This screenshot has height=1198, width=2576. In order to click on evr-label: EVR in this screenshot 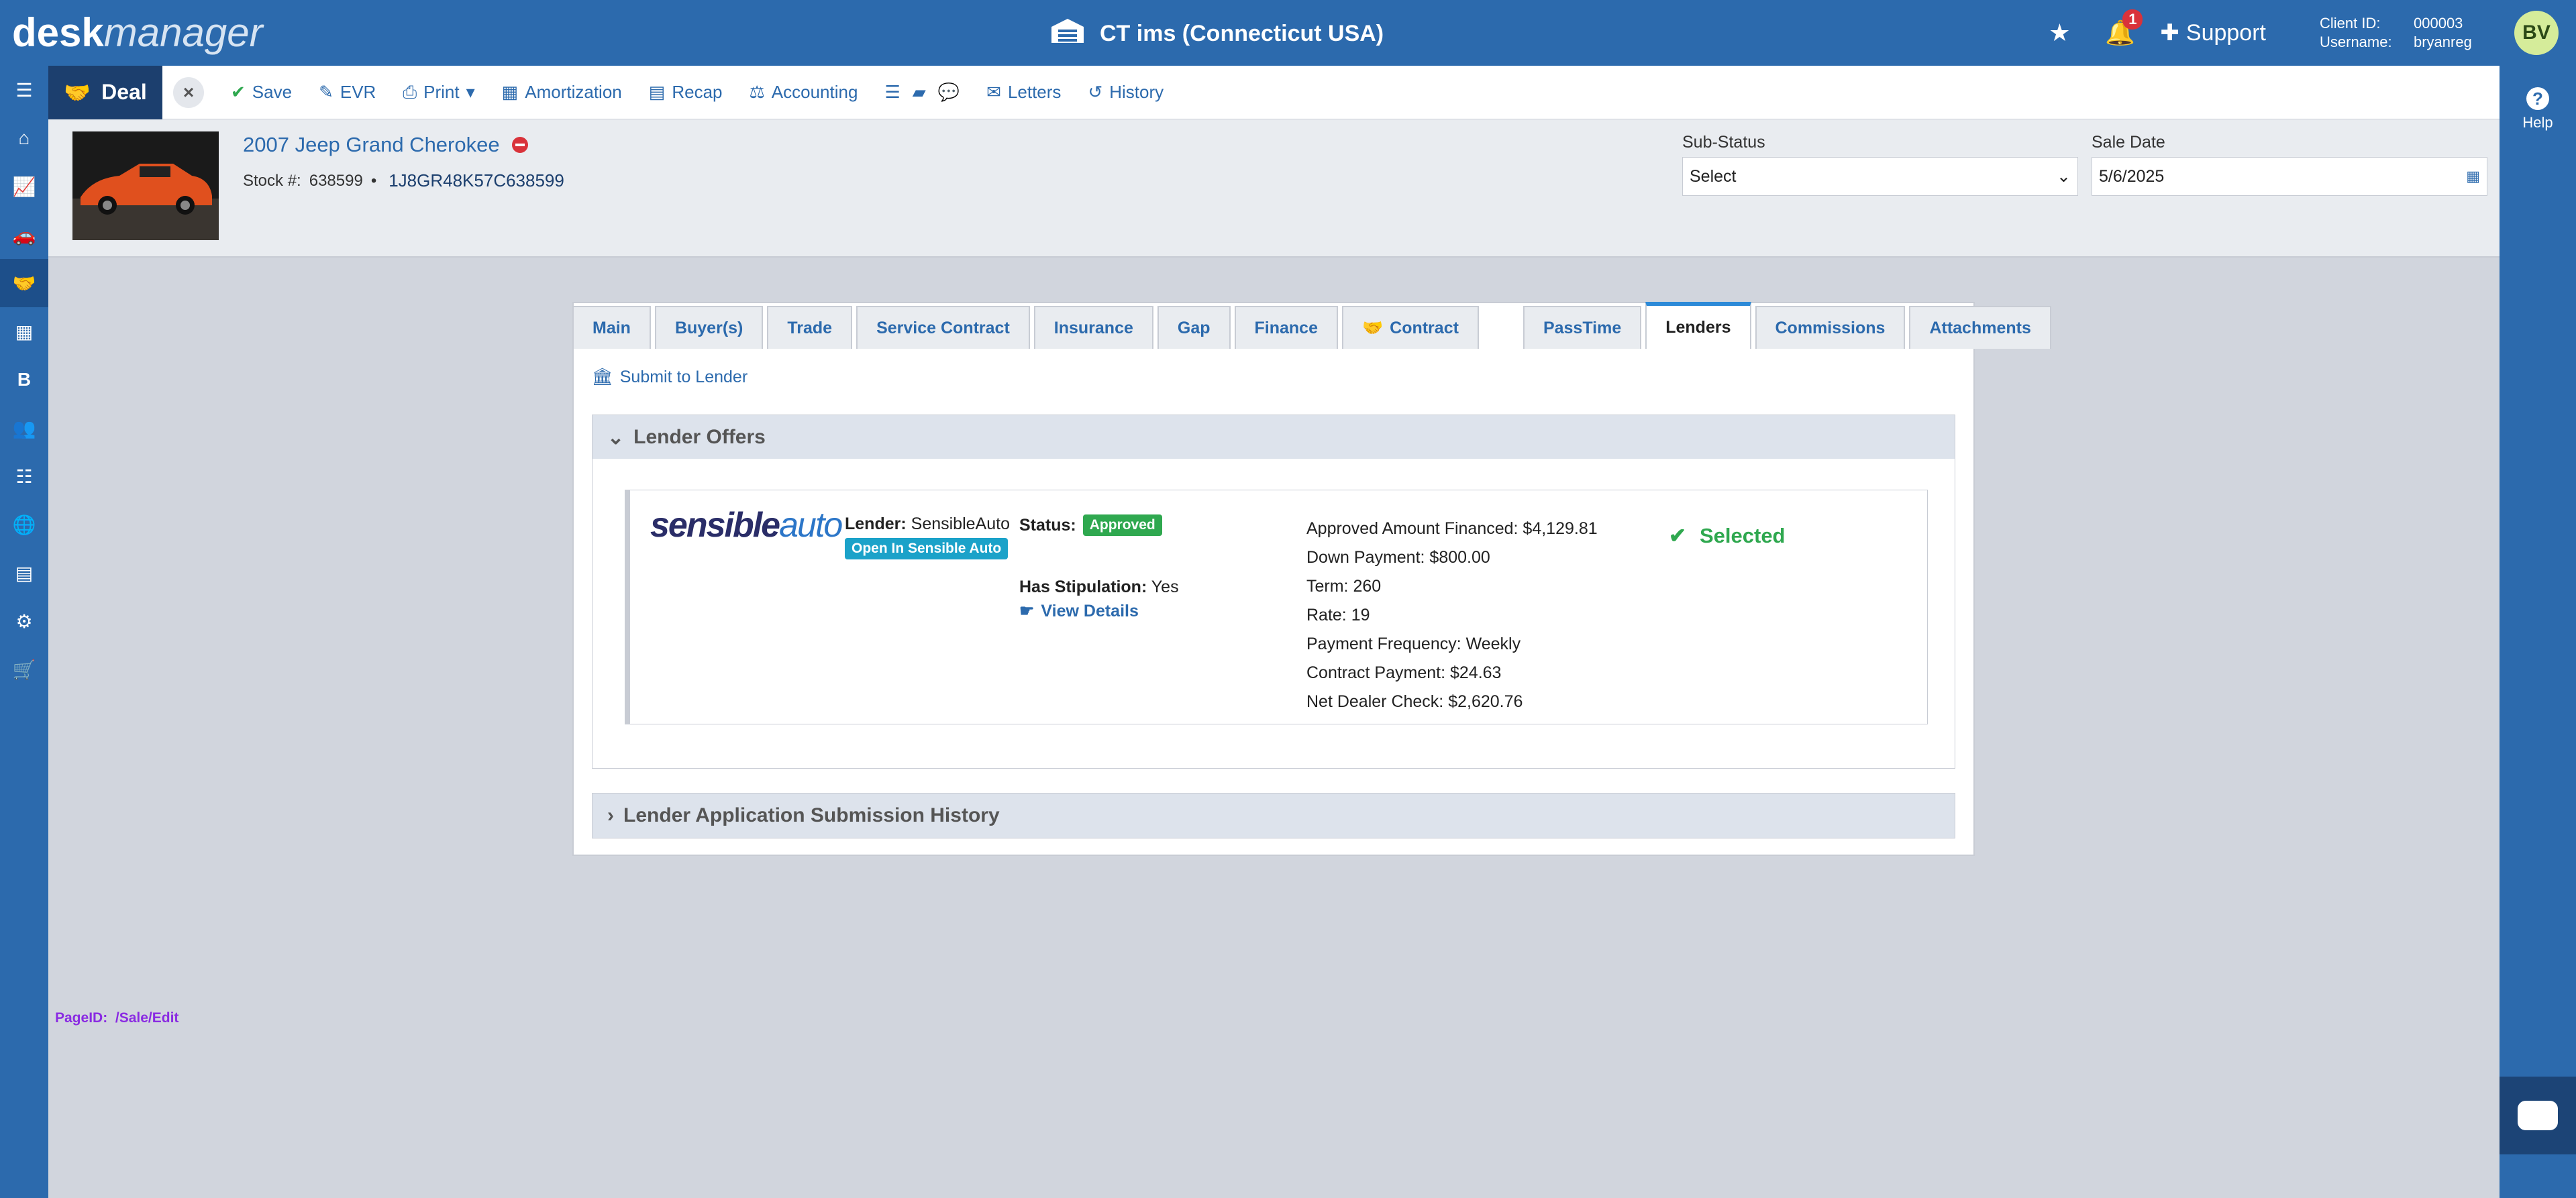, I will do `click(358, 92)`.